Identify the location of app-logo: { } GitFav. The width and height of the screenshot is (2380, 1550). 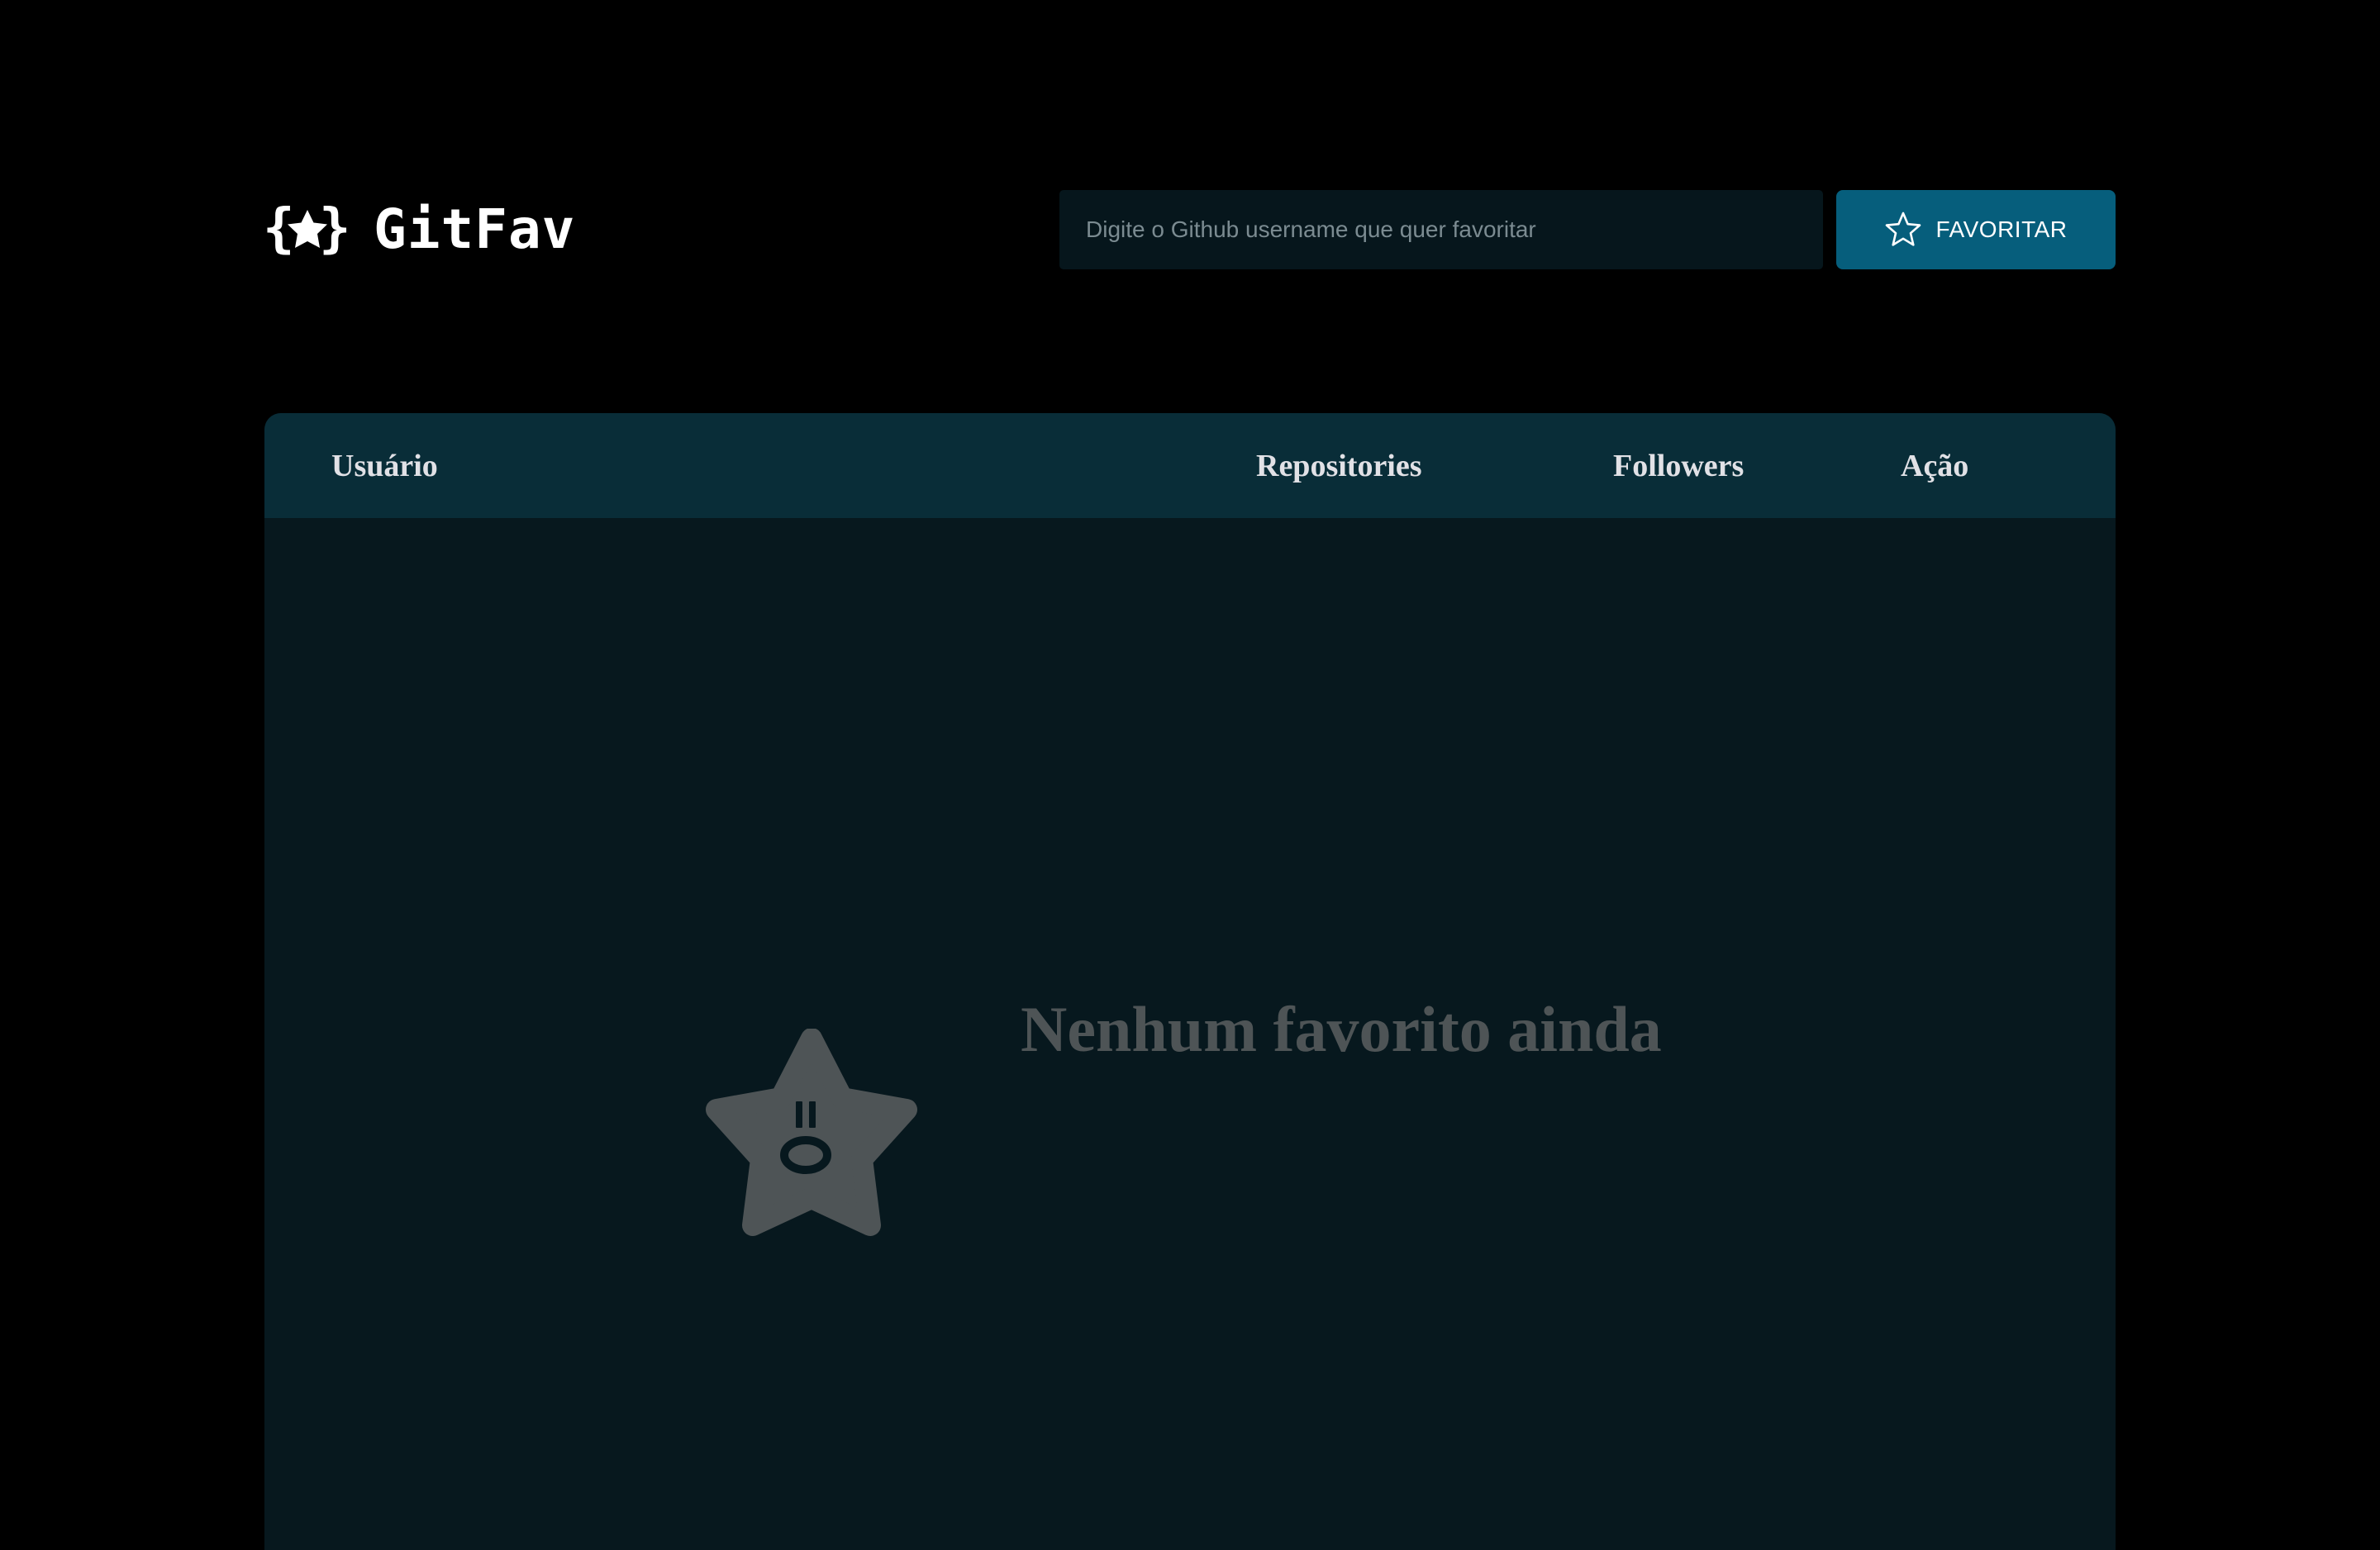
(419, 229).